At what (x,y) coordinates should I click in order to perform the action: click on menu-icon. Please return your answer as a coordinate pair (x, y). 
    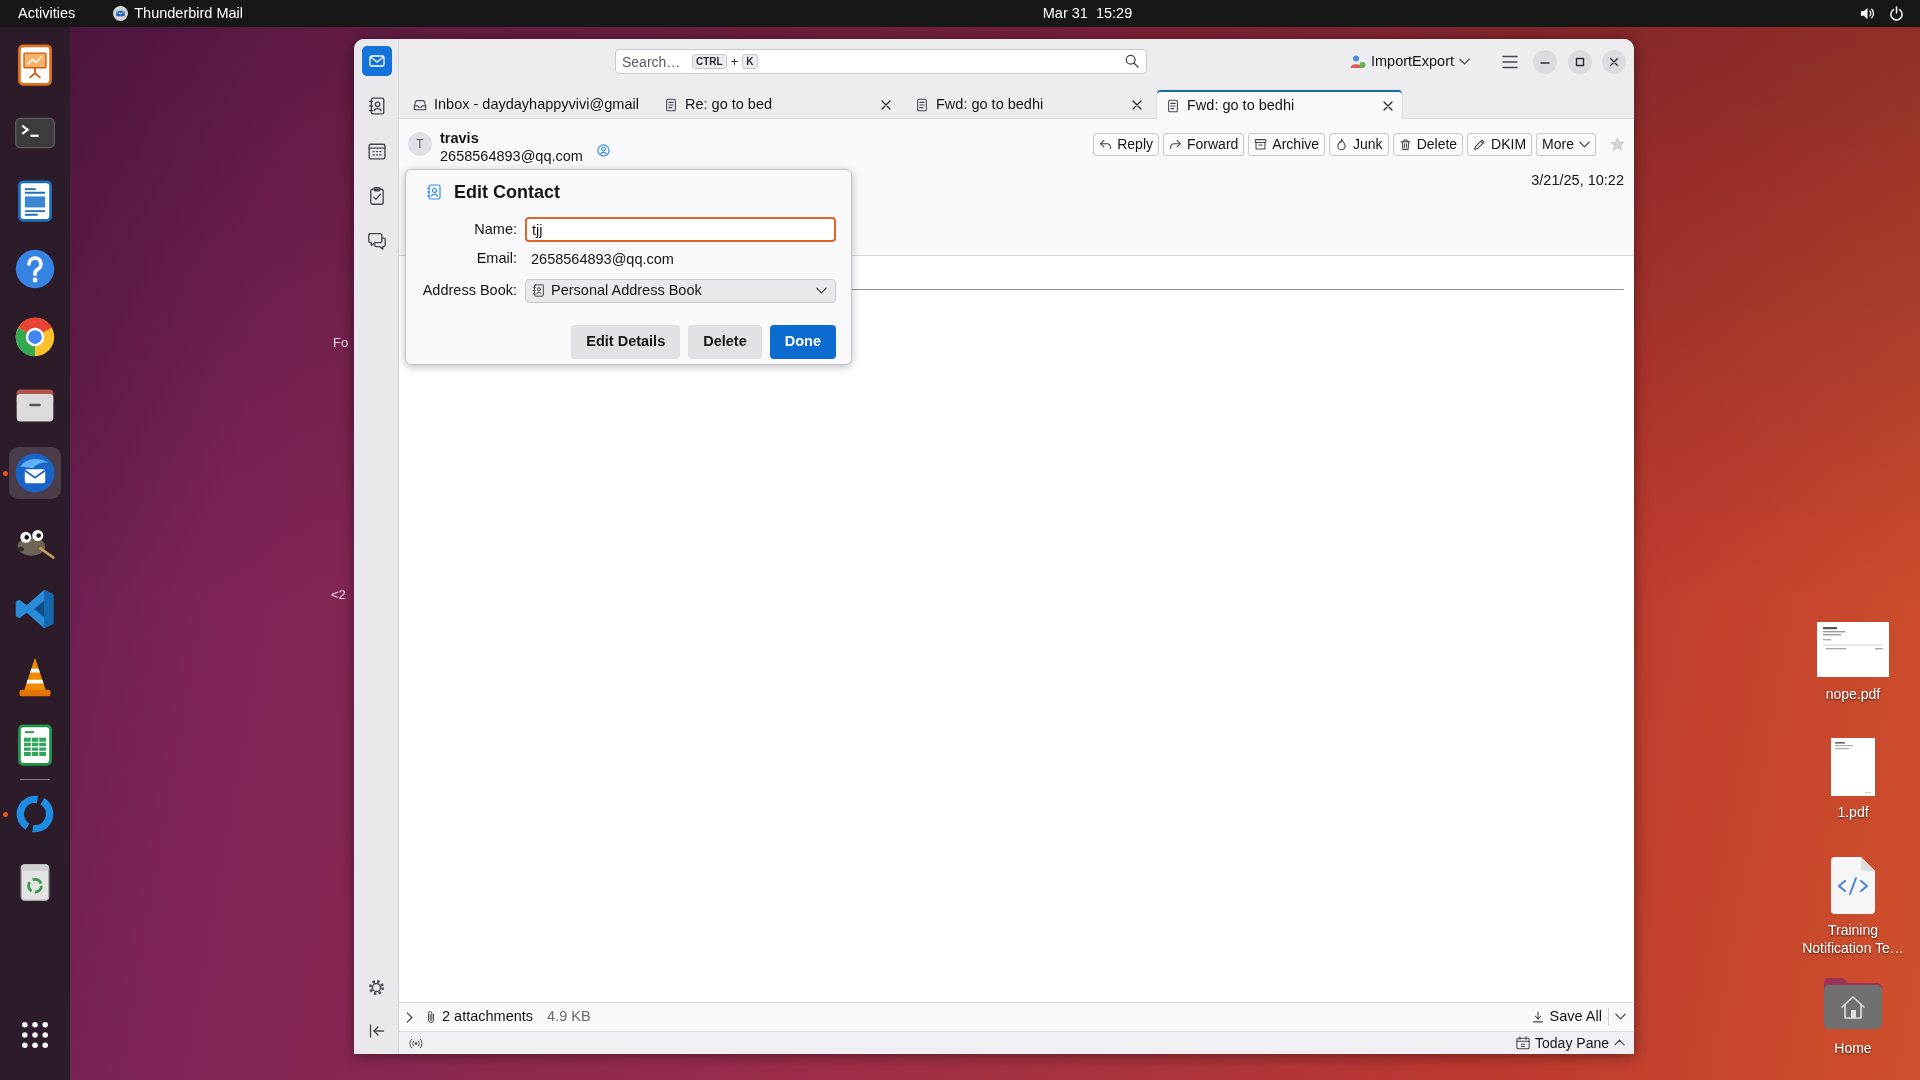
    Looking at the image, I should click on (1510, 61).